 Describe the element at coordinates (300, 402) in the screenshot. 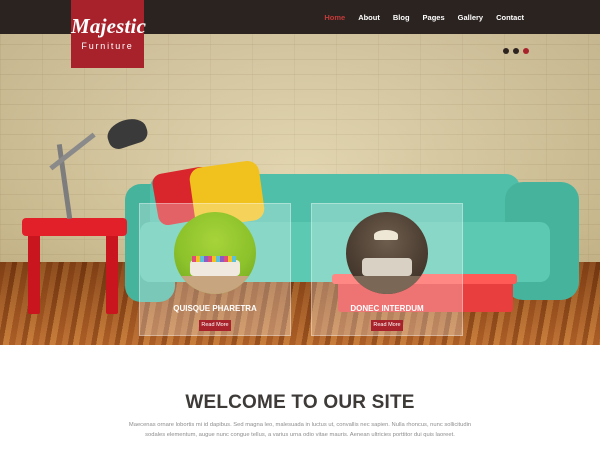

I see `welcome-heading: WELCOME TO OUR SITE` at that location.